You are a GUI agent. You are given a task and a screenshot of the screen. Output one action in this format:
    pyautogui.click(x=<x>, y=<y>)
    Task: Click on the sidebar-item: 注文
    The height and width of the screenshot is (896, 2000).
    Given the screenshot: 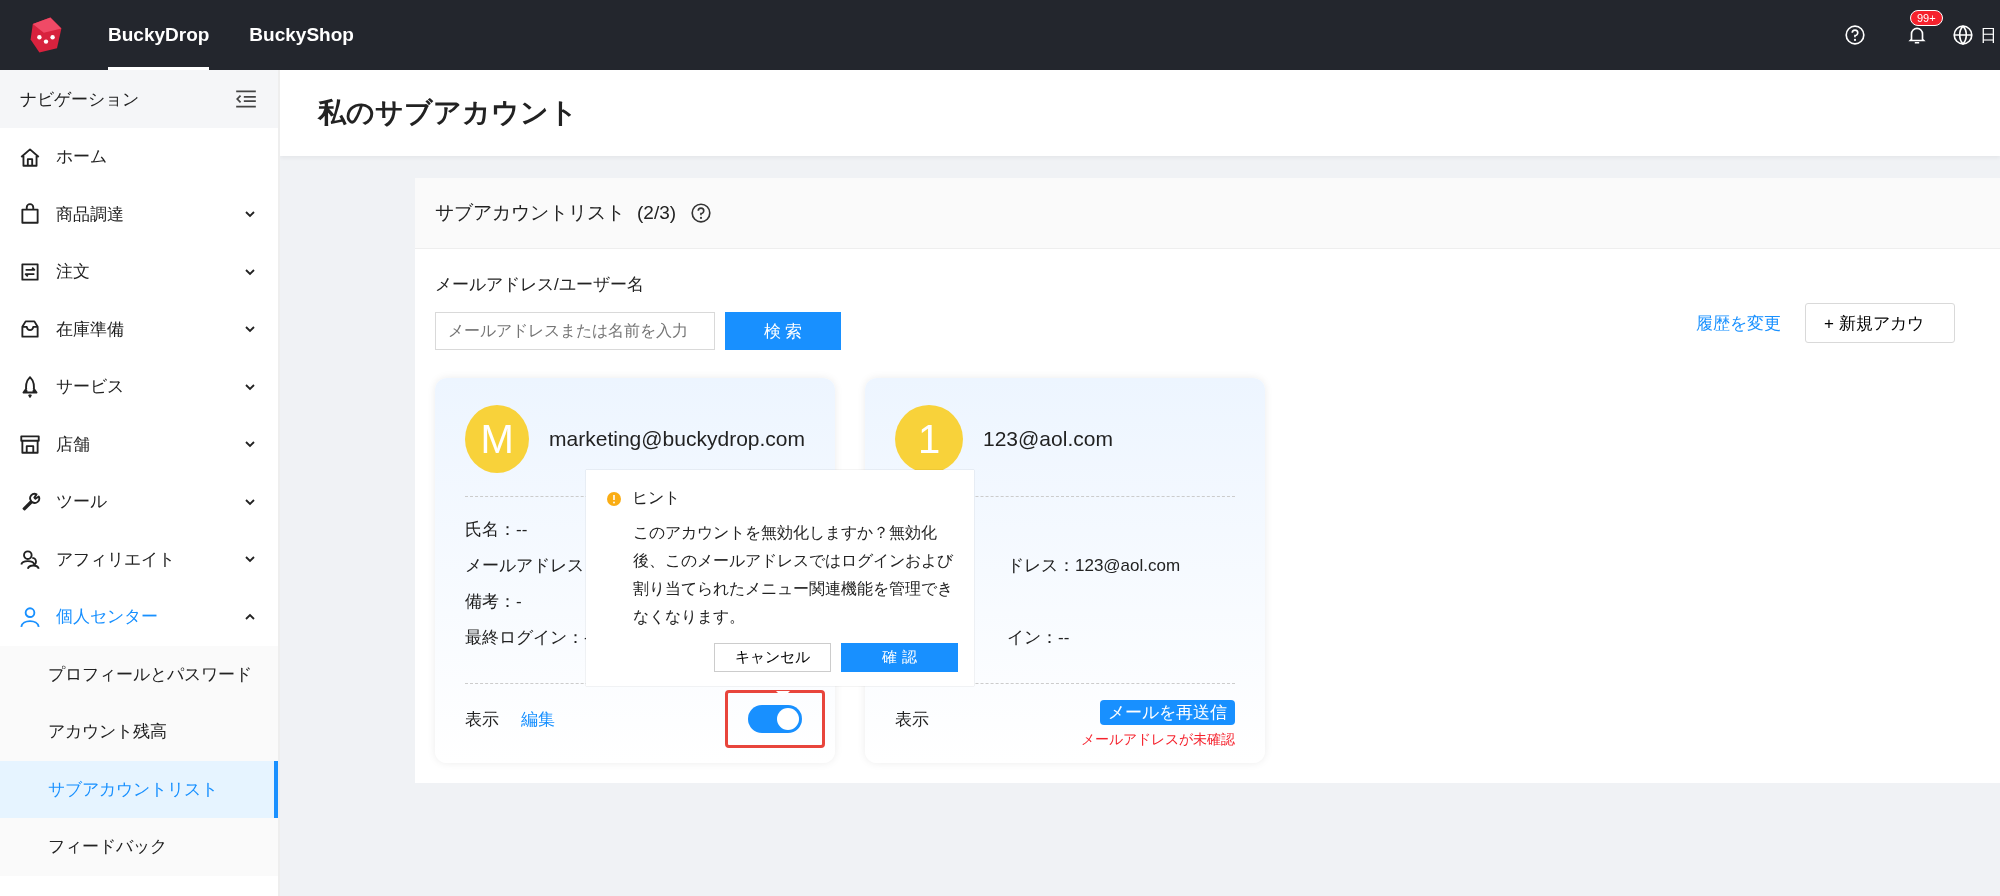 What is the action you would take?
    pyautogui.click(x=139, y=272)
    